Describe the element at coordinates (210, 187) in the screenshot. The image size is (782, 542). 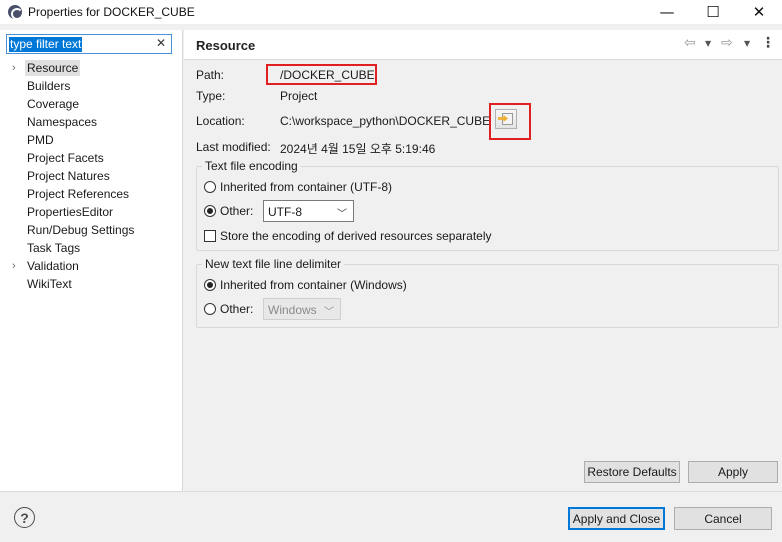
I see `encoding-inherited-radio` at that location.